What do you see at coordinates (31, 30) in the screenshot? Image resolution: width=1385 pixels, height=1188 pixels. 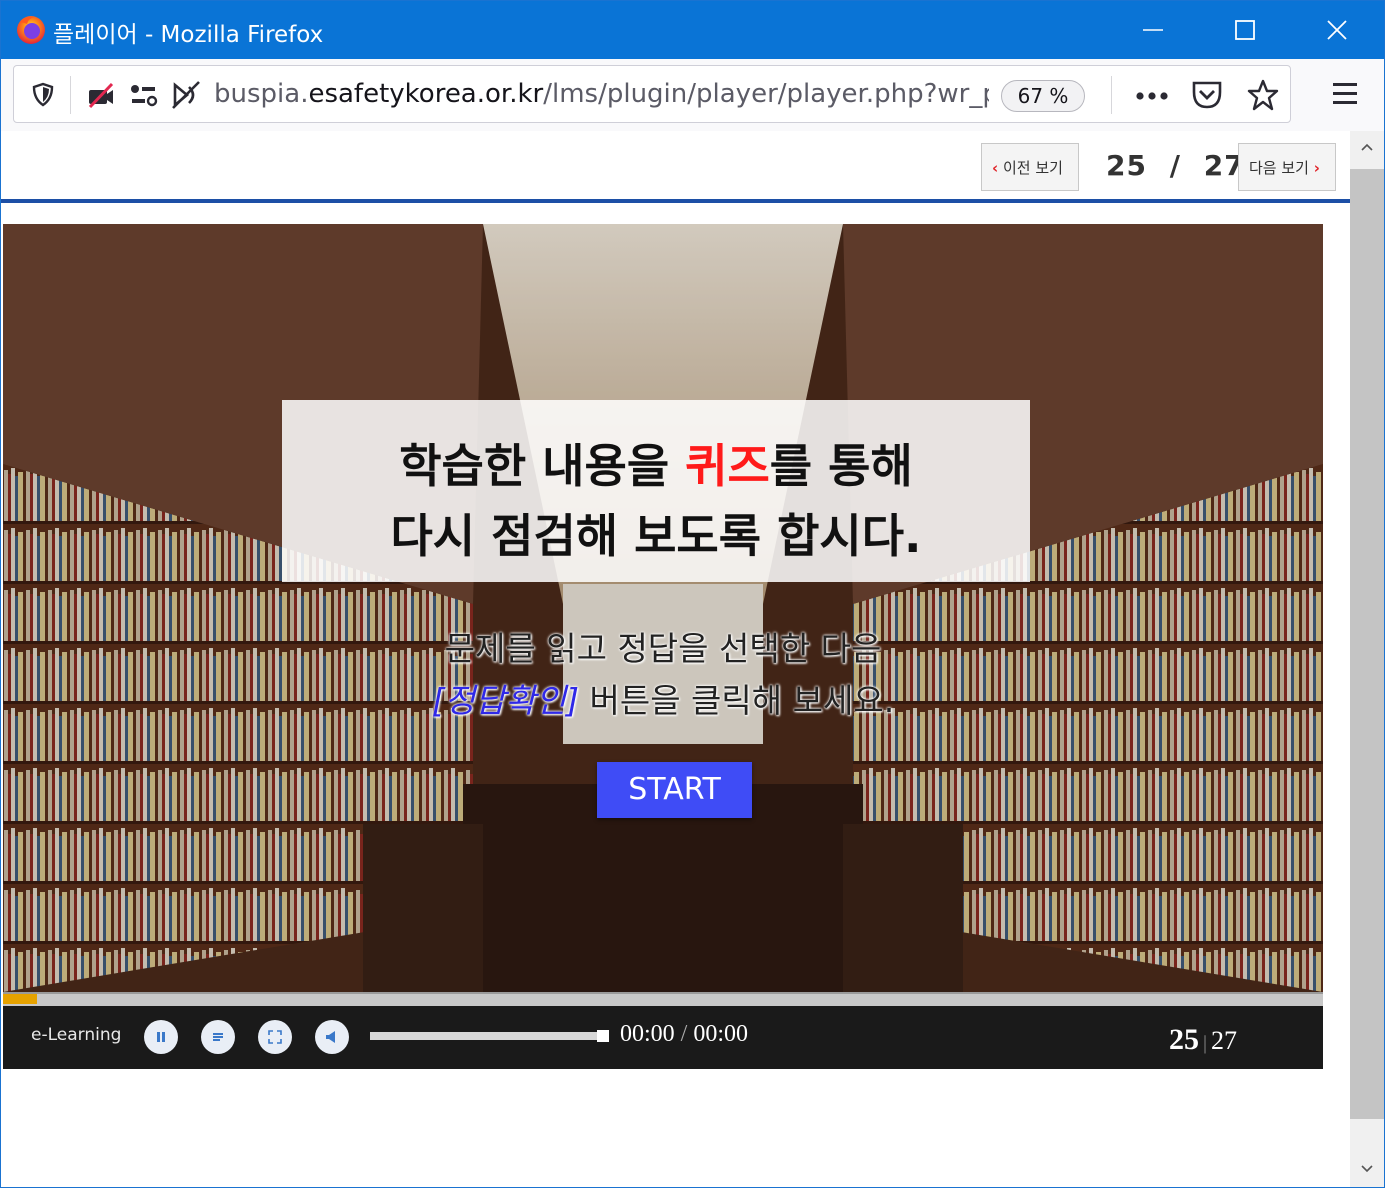 I see `firefox-logo-icon` at bounding box center [31, 30].